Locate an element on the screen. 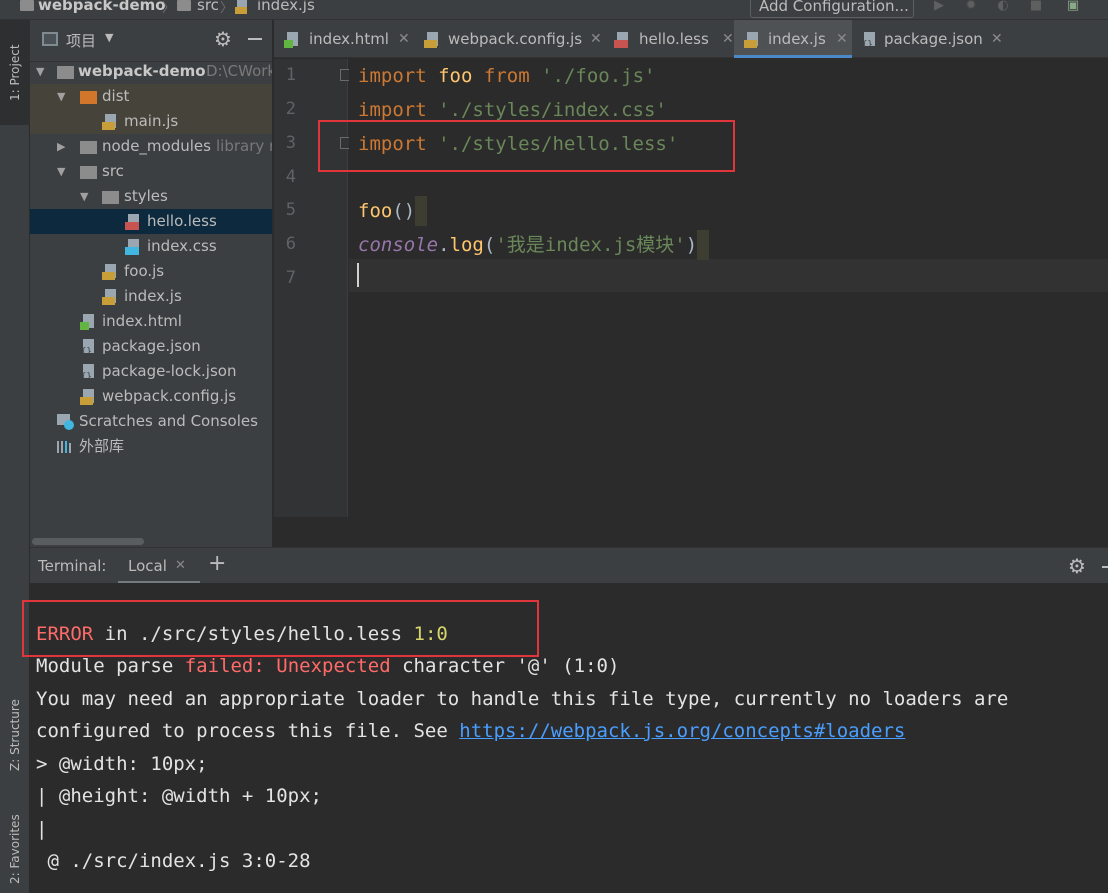 Image resolution: width=1108 pixels, height=893 pixels. failed-text: failed: is located at coordinates (224, 666).